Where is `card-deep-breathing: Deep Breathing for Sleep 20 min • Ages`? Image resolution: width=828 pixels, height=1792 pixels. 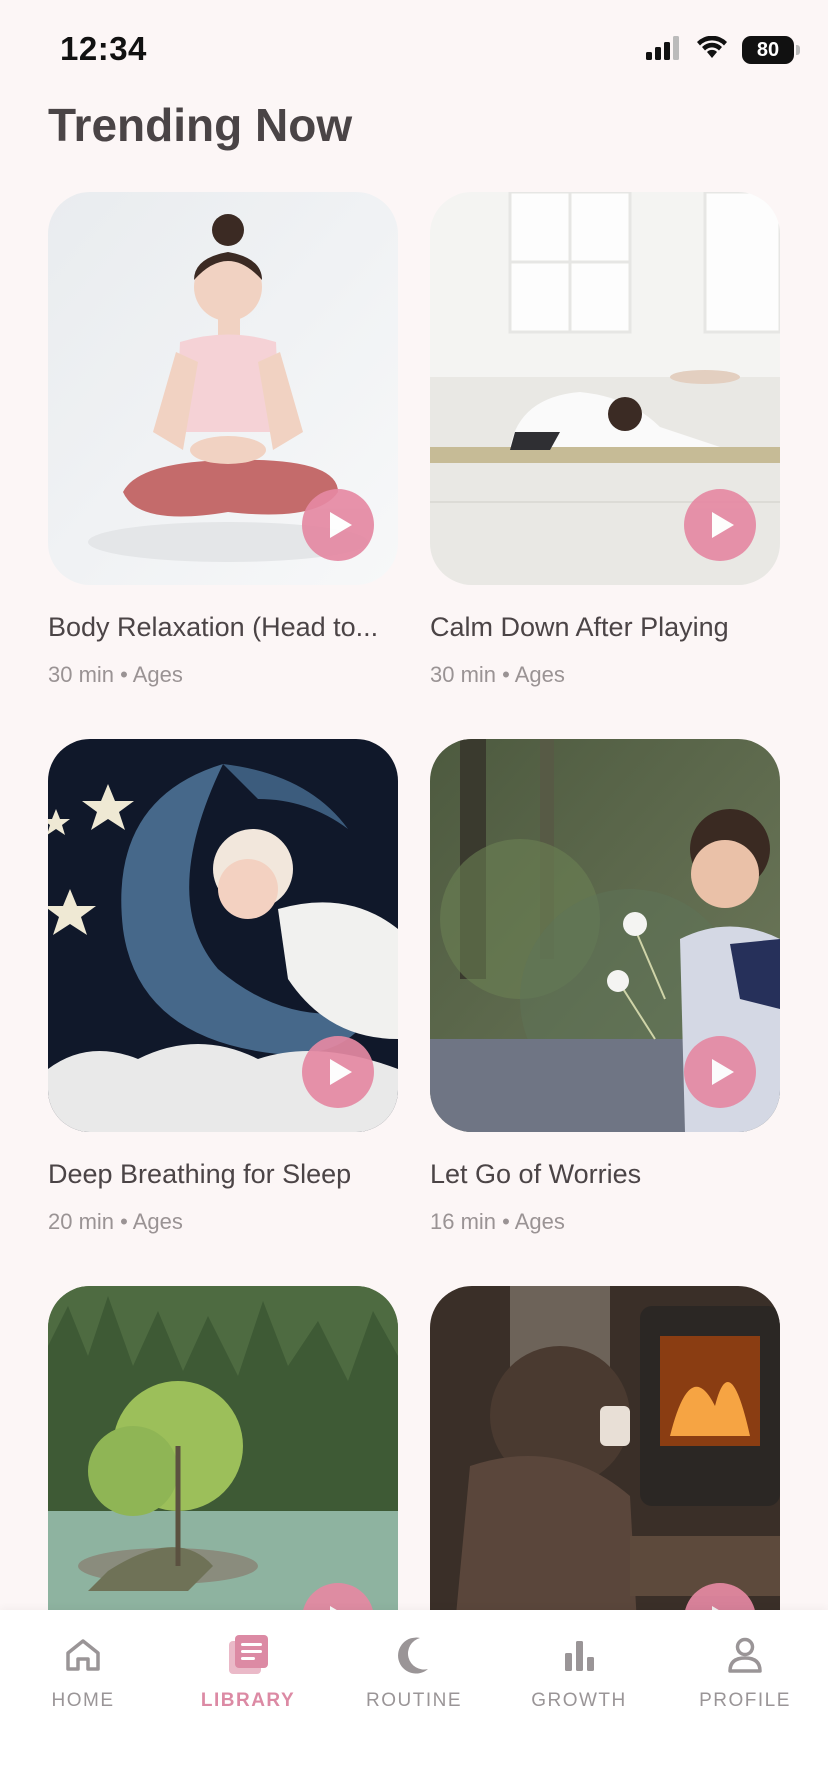 card-deep-breathing: Deep Breathing for Sleep 20 min • Ages is located at coordinates (223, 986).